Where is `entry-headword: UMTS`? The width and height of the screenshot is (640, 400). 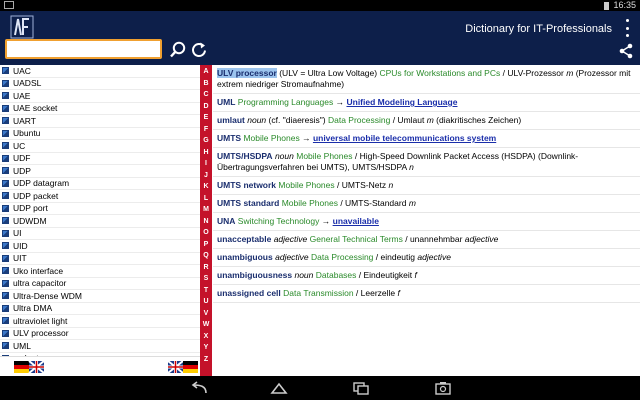 entry-headword: UMTS is located at coordinates (229, 138).